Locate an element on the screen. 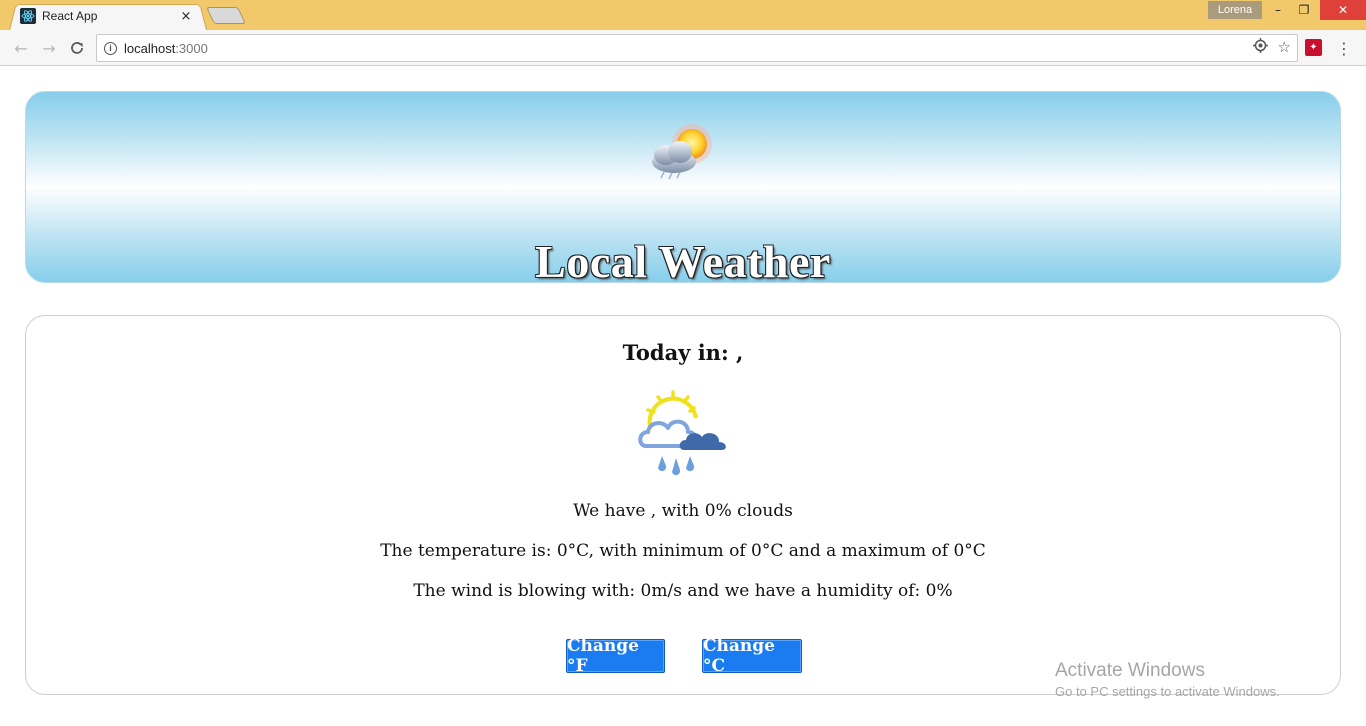 The height and width of the screenshot is (726, 1366). browser-toolbar: ← → i localhost:3000 ☆ ✦ ⋮ is located at coordinates (683, 48).